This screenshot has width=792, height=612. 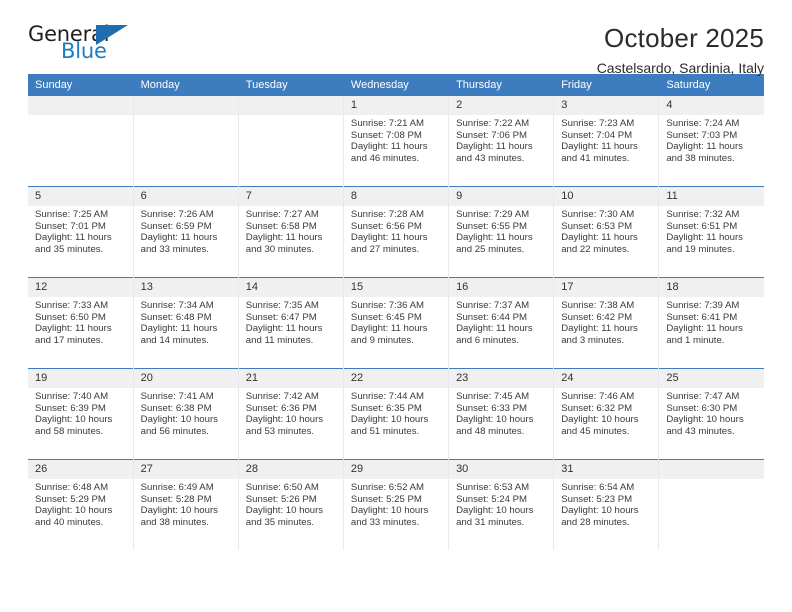 What do you see at coordinates (491, 226) in the screenshot?
I see `sunset-text: Sunset: 6:55 PM` at bounding box center [491, 226].